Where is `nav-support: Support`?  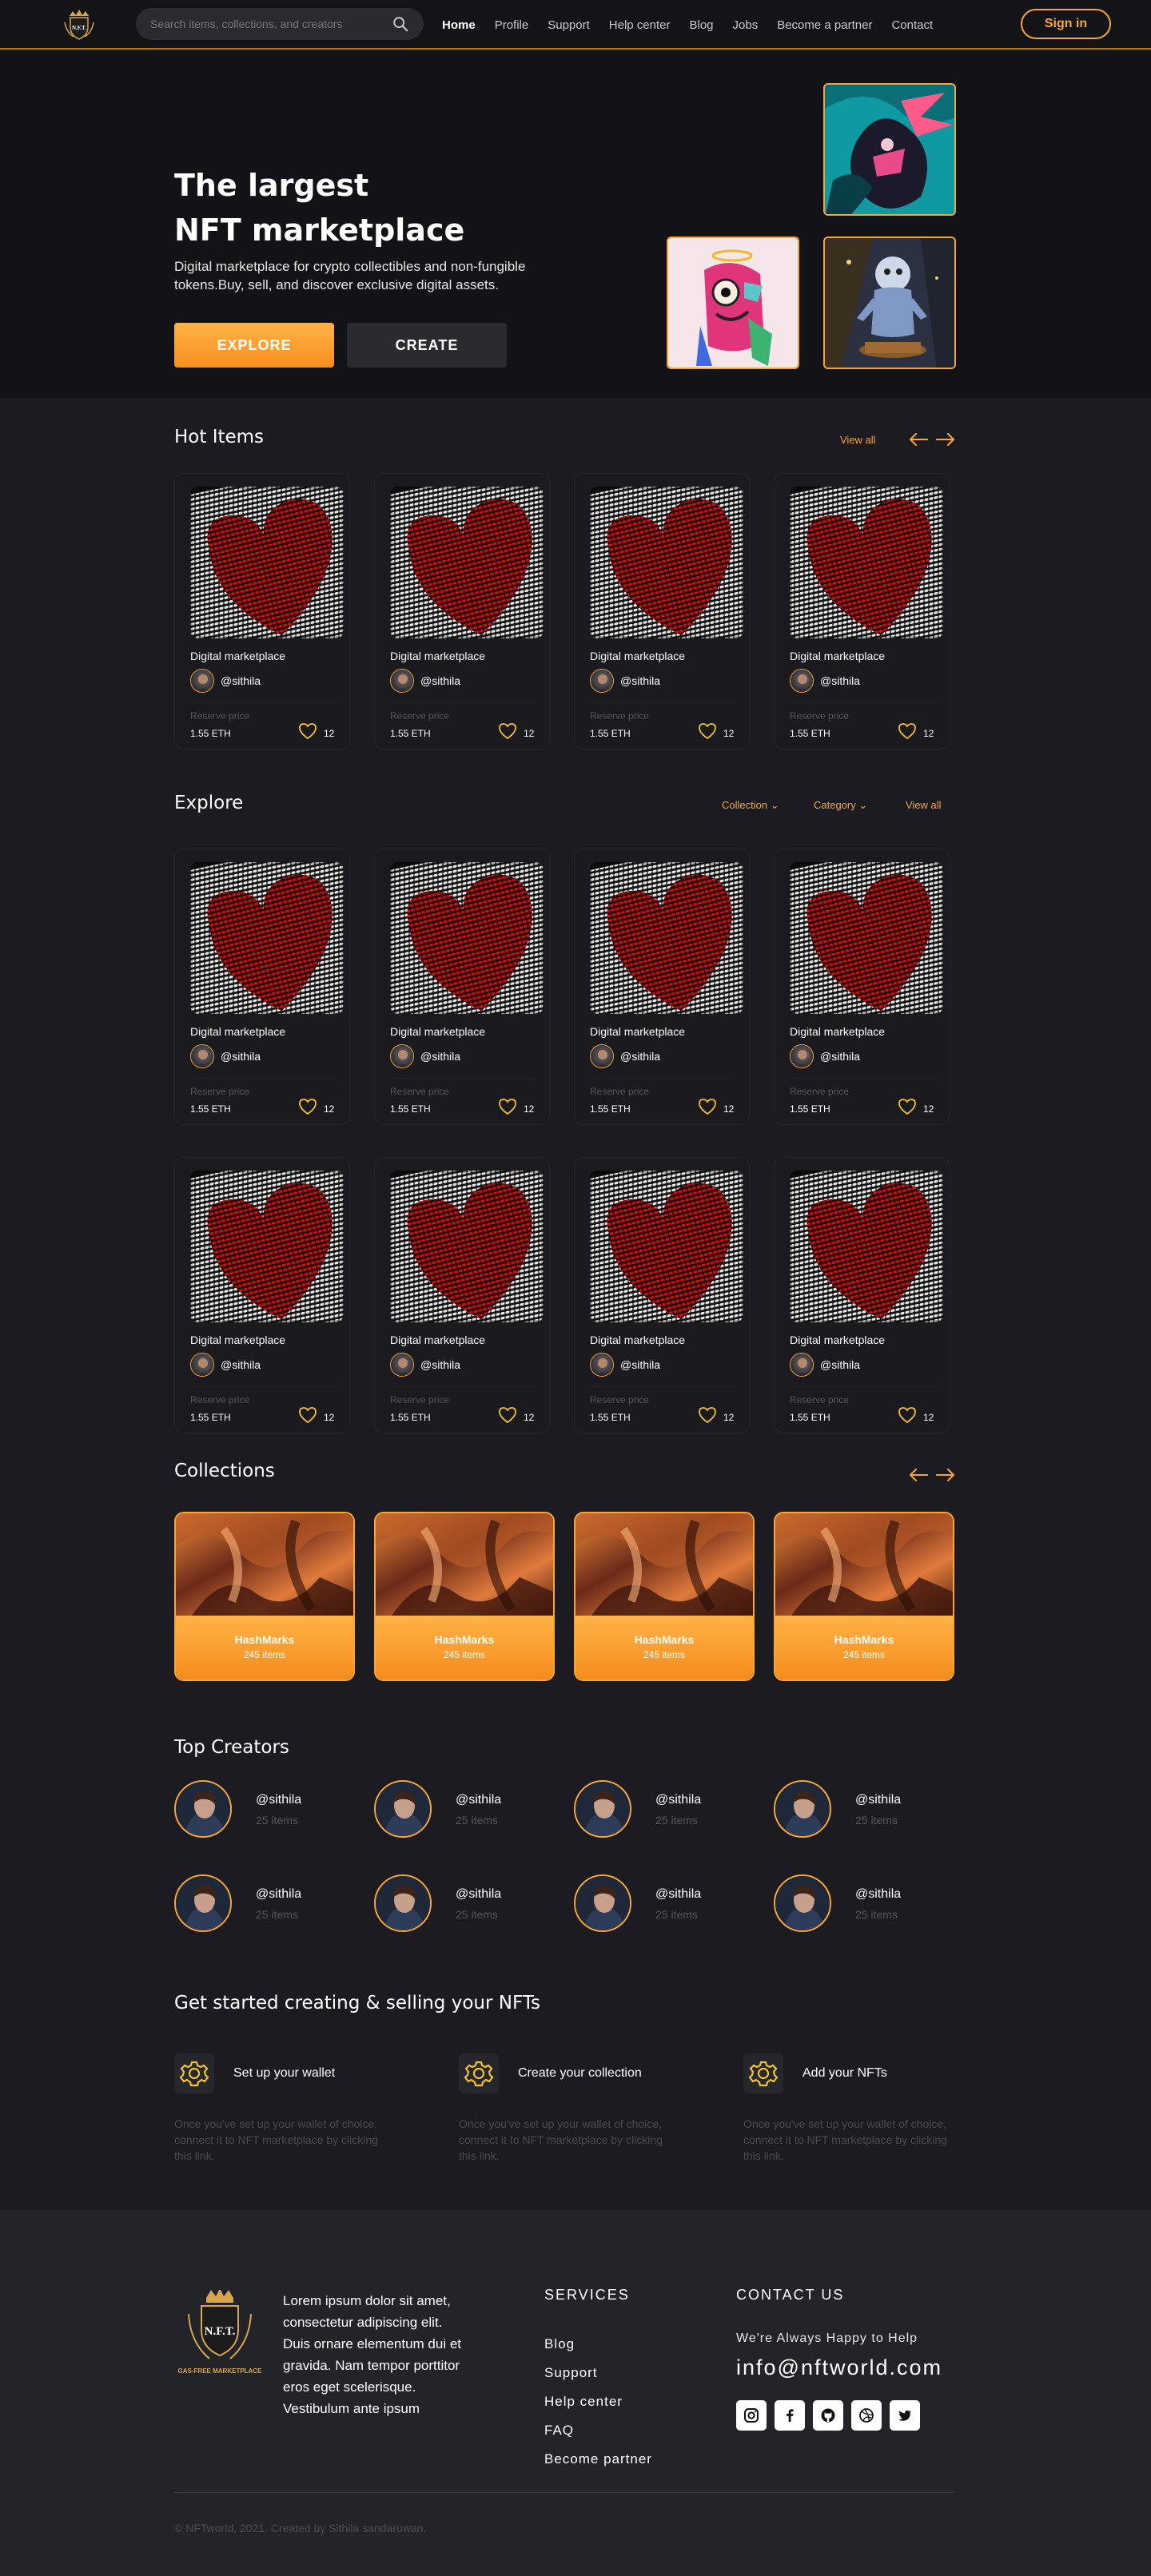
nav-support: Support is located at coordinates (569, 25).